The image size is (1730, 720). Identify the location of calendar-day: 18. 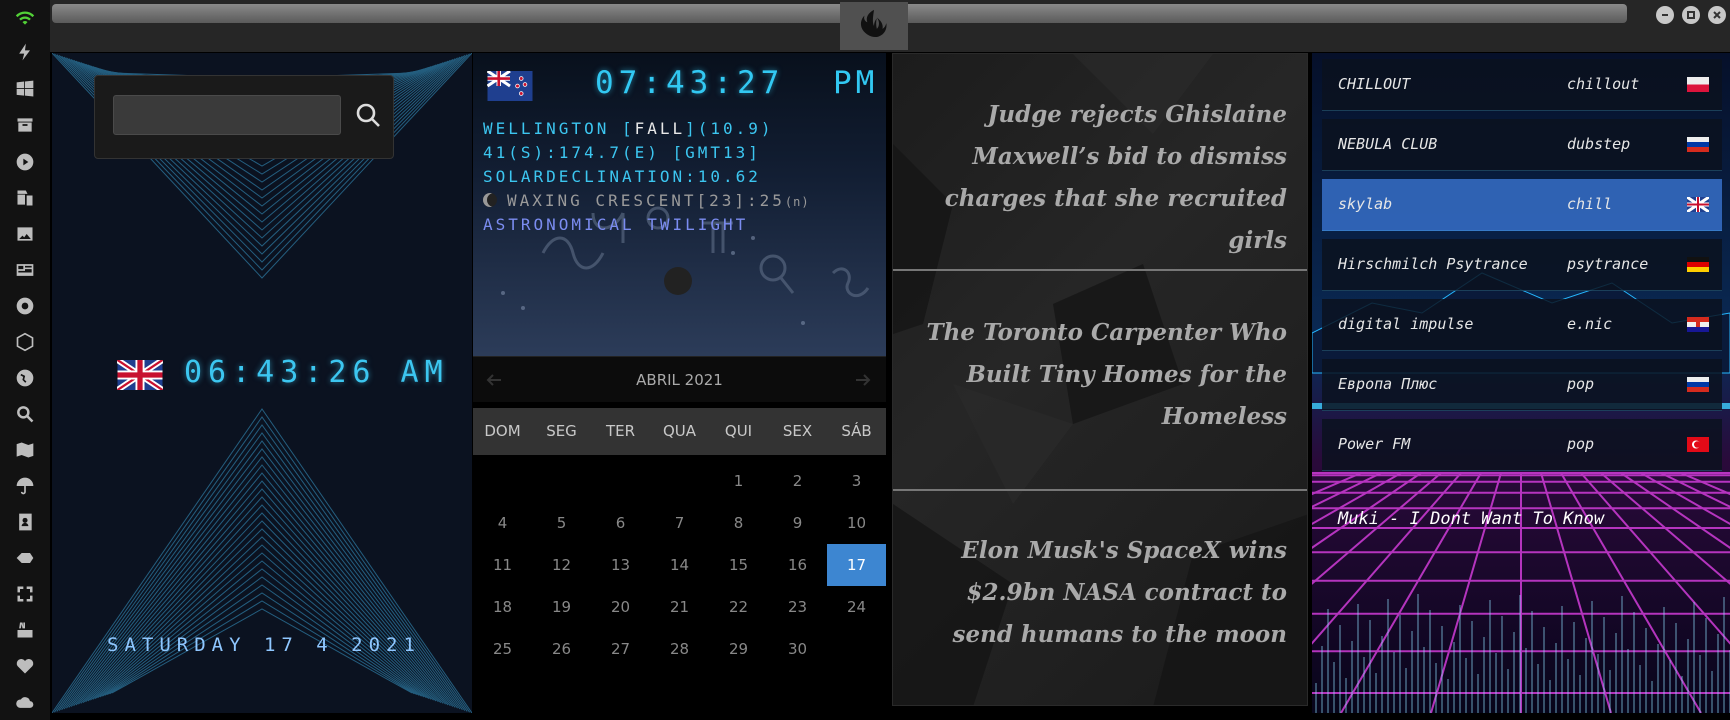
(502, 607).